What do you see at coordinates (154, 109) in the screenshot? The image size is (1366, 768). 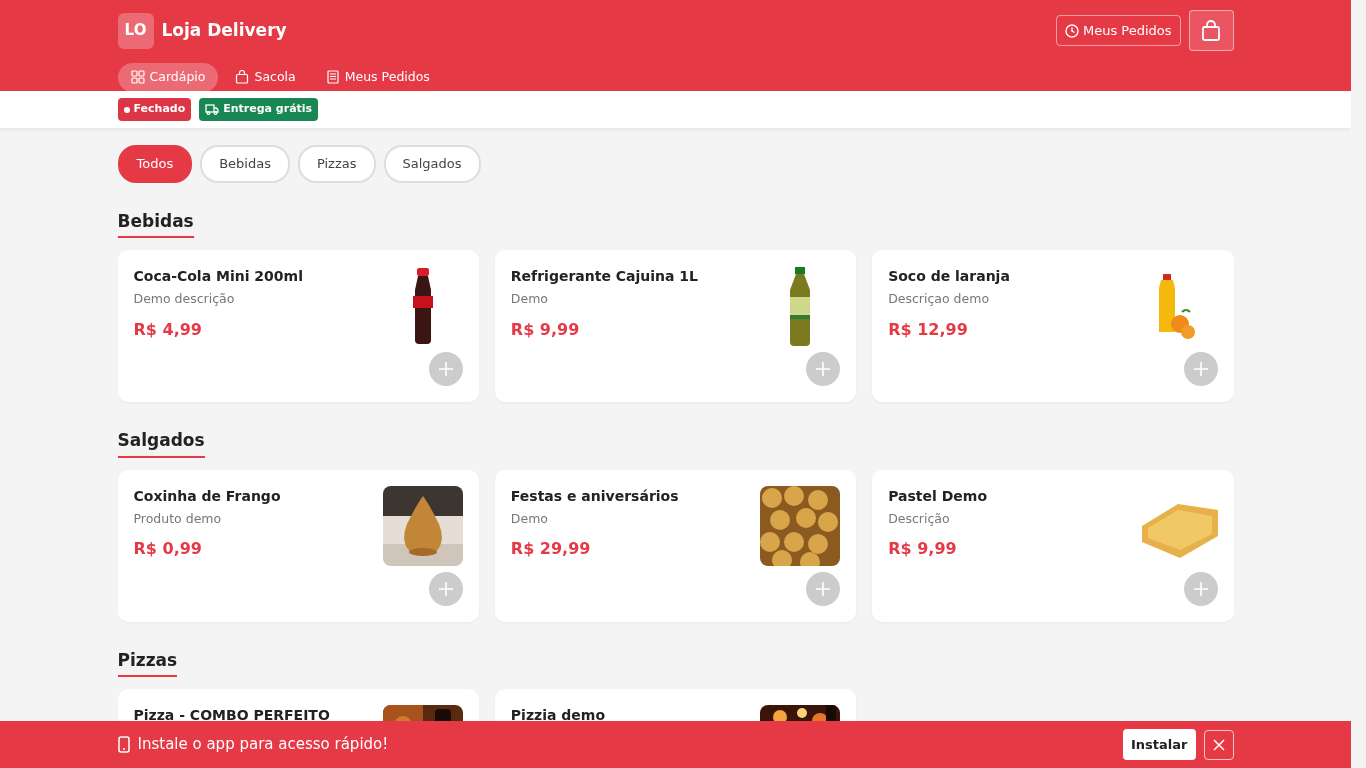 I see `status-badge: Fechado` at bounding box center [154, 109].